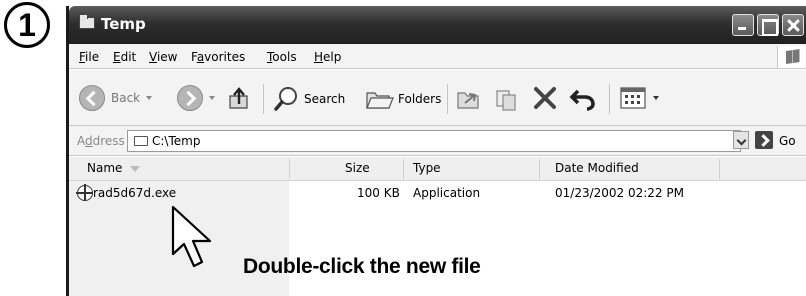 The height and width of the screenshot is (296, 806). I want to click on up-folder-icon, so click(238, 98).